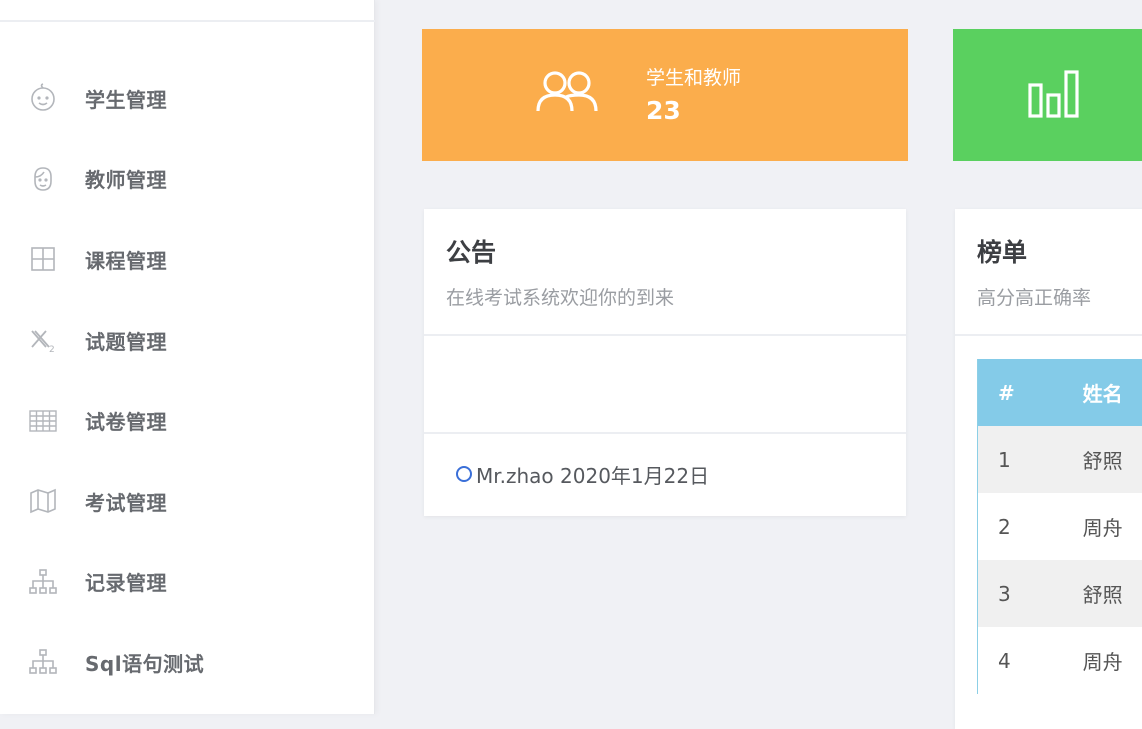  I want to click on sidebar-item-courses: 课程管理, so click(187, 259).